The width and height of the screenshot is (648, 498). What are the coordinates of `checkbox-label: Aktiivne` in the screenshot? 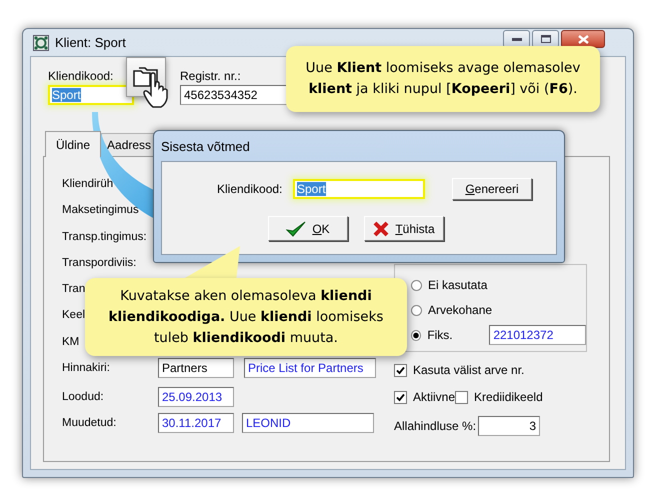 It's located at (434, 397).